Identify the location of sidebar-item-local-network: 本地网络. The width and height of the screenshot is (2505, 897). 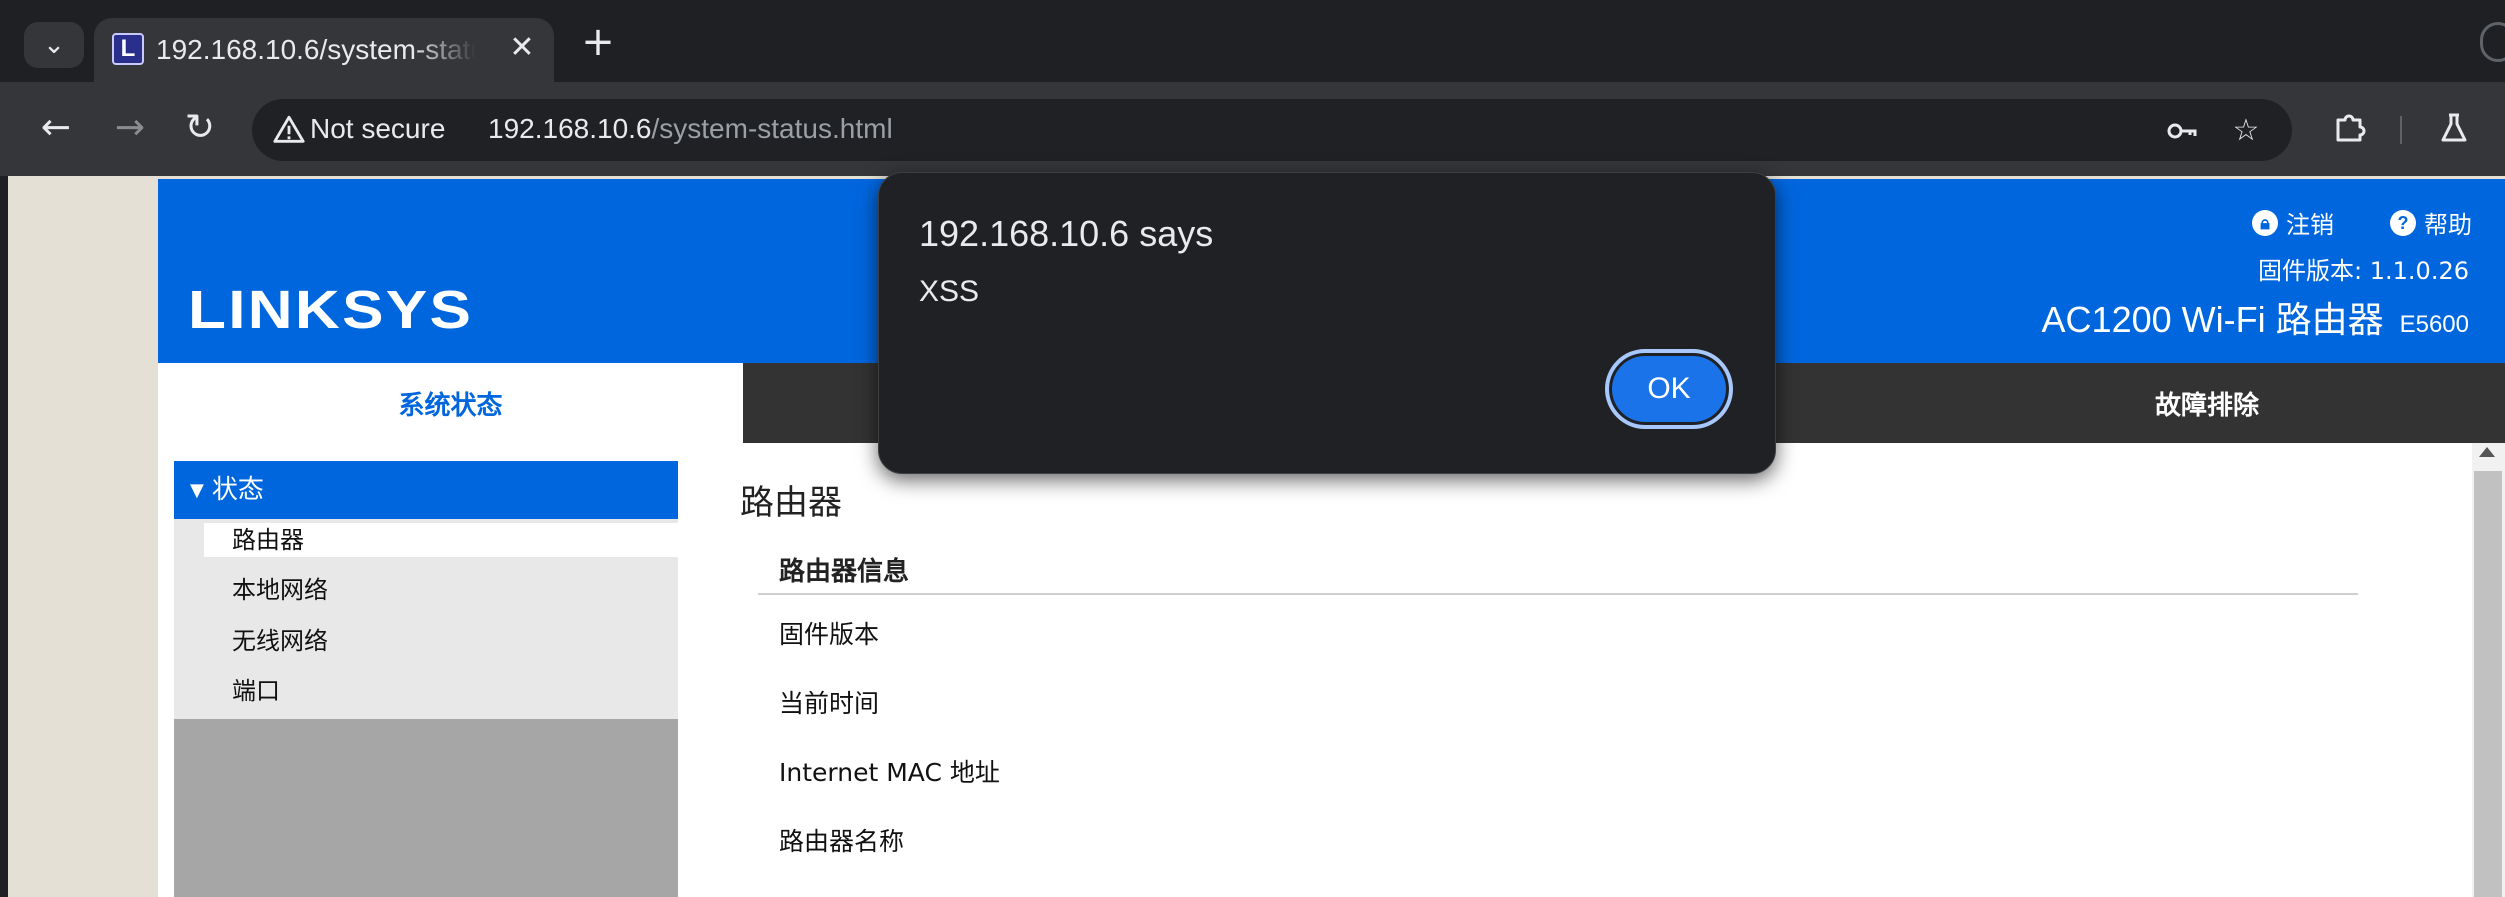
(441, 590).